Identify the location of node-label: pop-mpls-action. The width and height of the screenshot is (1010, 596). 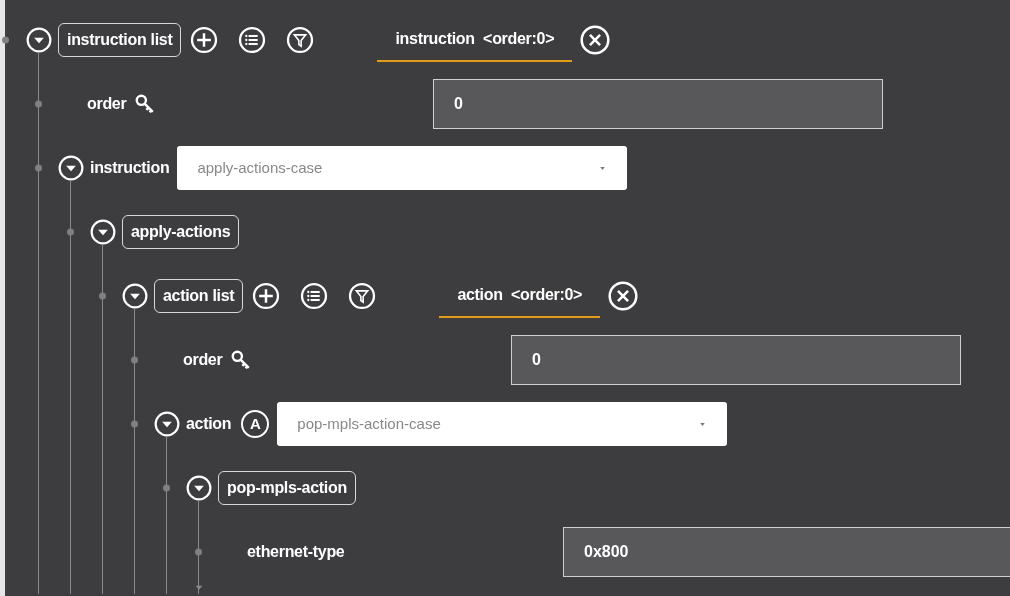
(287, 488).